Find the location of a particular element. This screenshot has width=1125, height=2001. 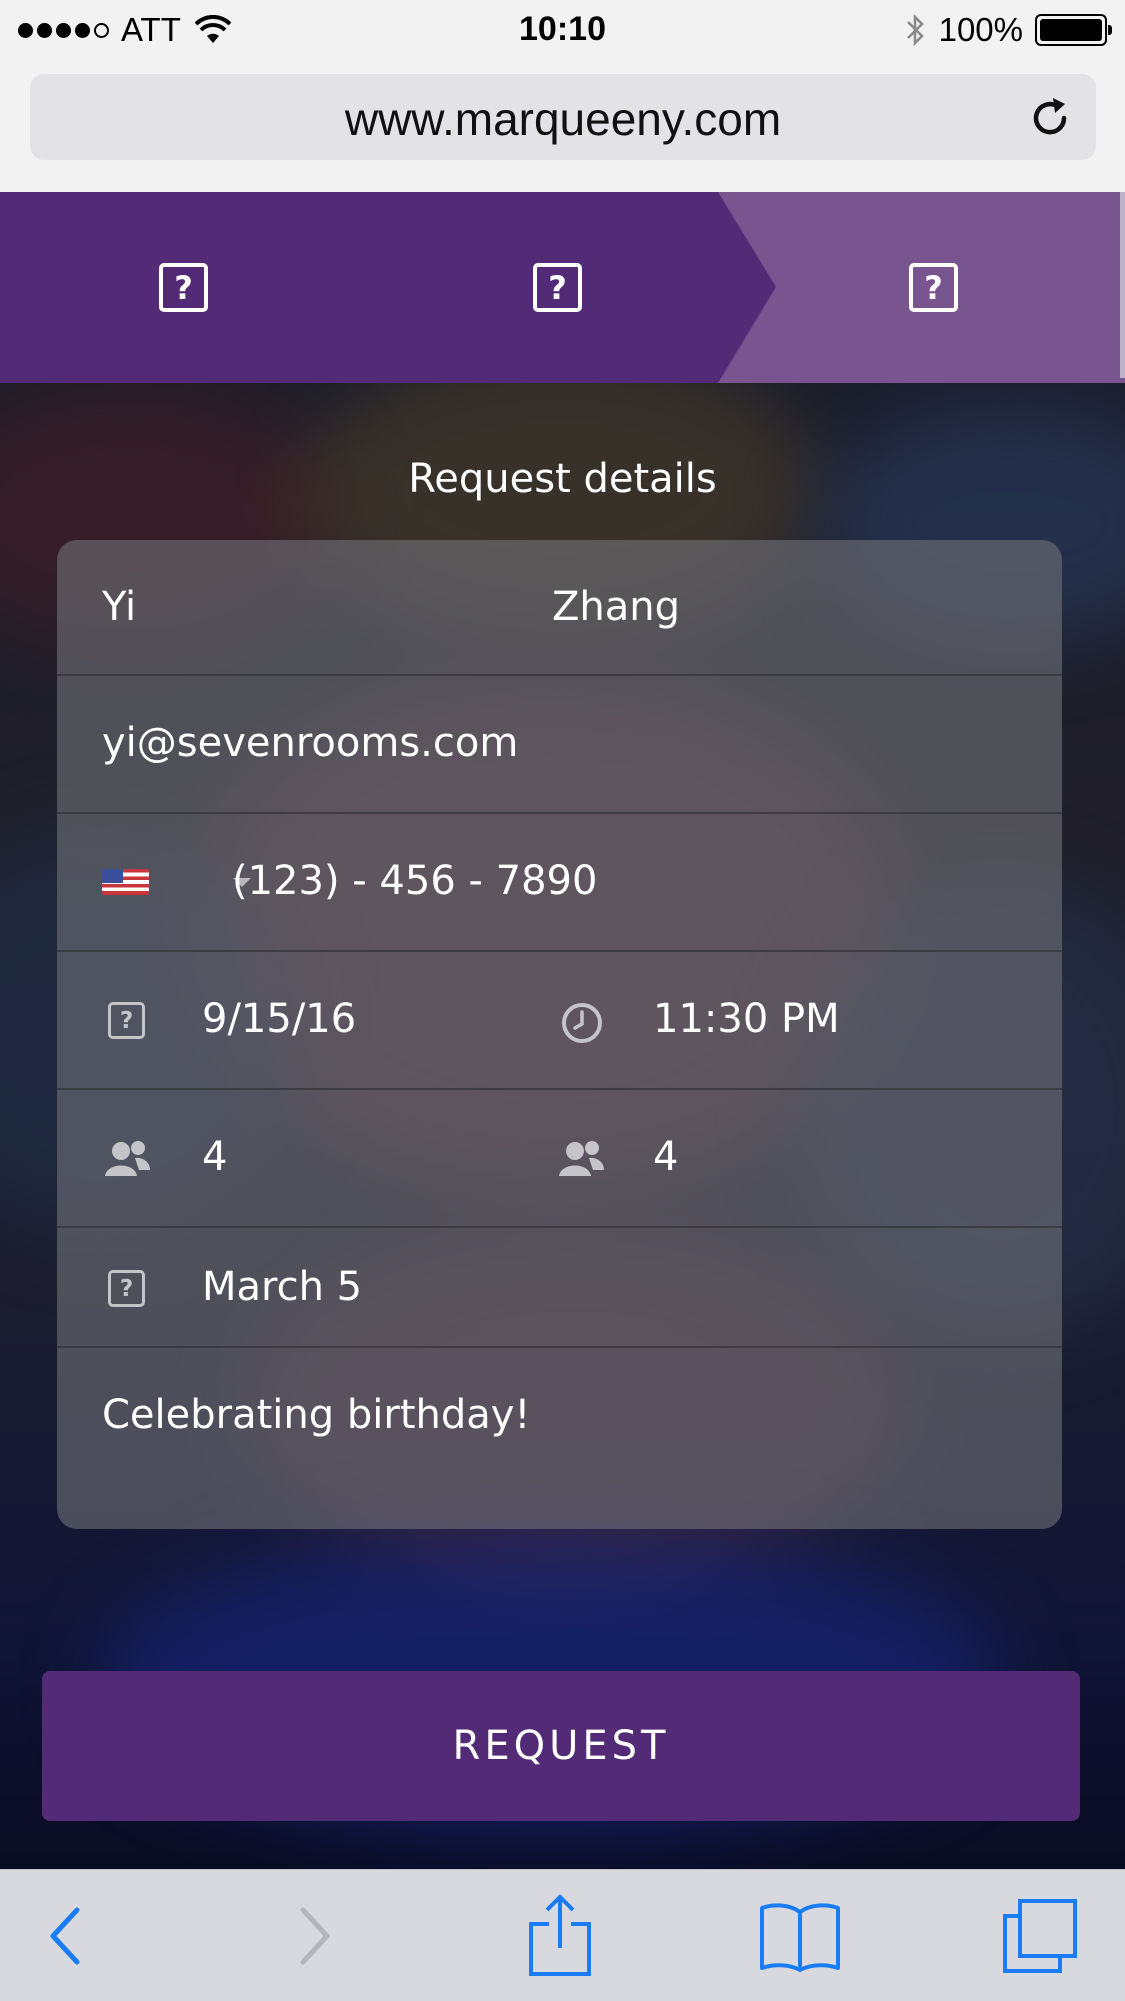

battery-percent: 100% is located at coordinates (980, 29).